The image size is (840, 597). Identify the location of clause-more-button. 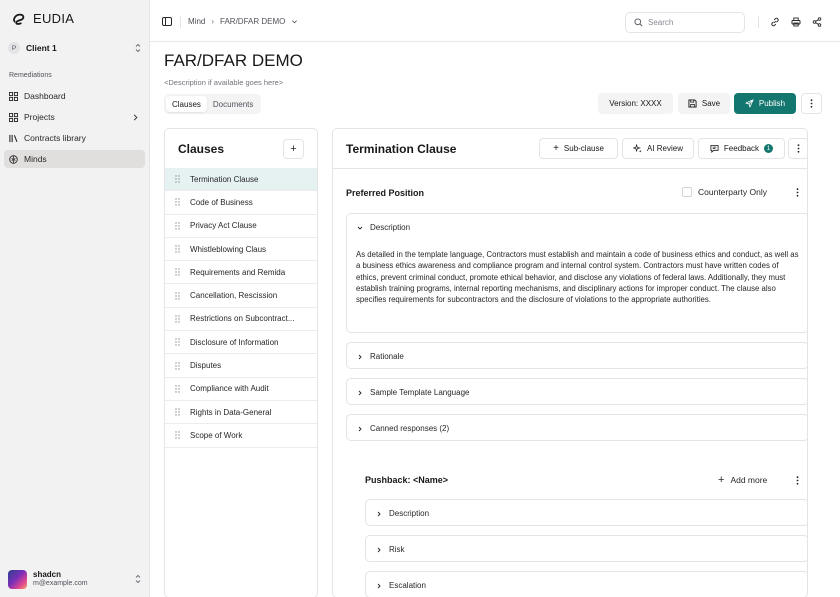
(797, 148).